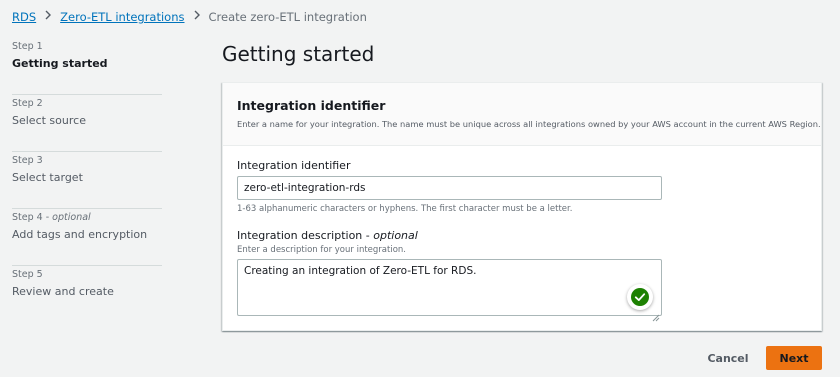  I want to click on optional-tag: optional, so click(395, 235).